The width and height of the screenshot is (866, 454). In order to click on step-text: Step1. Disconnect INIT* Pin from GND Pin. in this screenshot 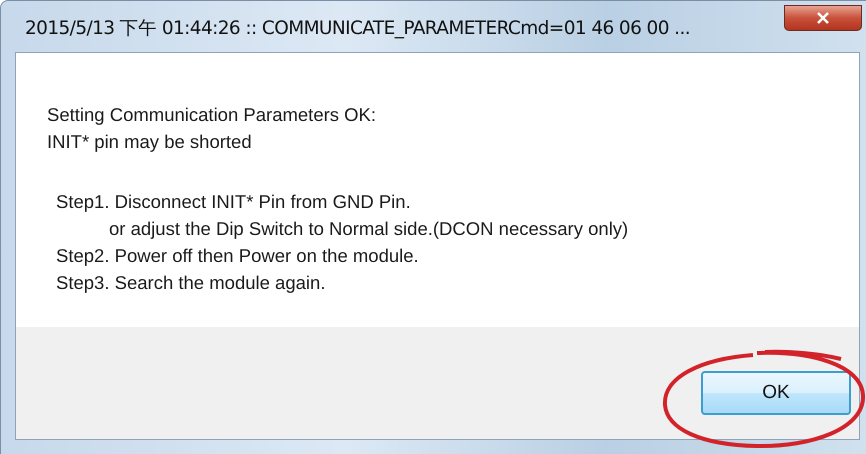, I will do `click(233, 202)`.